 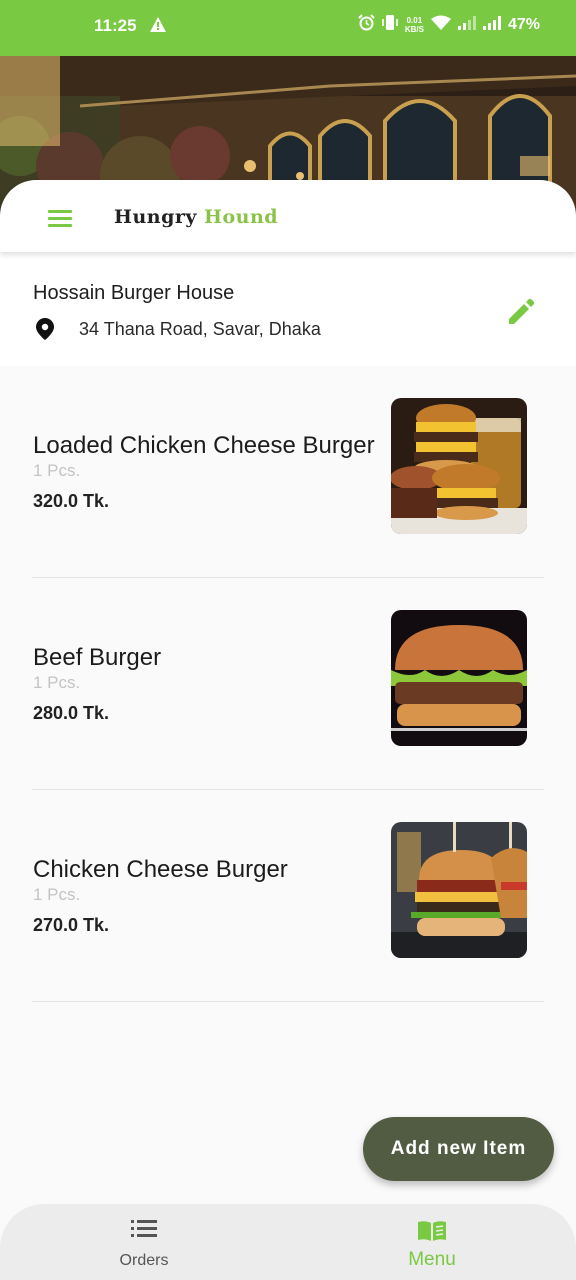 What do you see at coordinates (288, 28) in the screenshot?
I see `status-bar: 11:25 0.01 KB/S 47%` at bounding box center [288, 28].